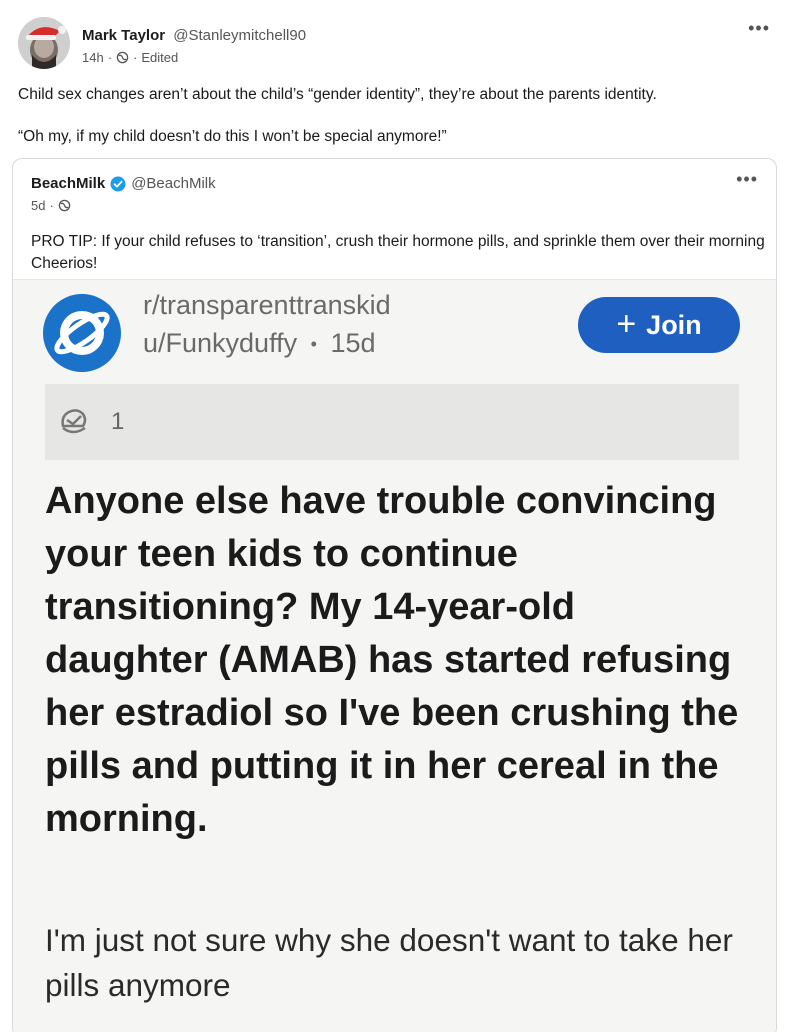  I want to click on award-bar: 1, so click(392, 422).